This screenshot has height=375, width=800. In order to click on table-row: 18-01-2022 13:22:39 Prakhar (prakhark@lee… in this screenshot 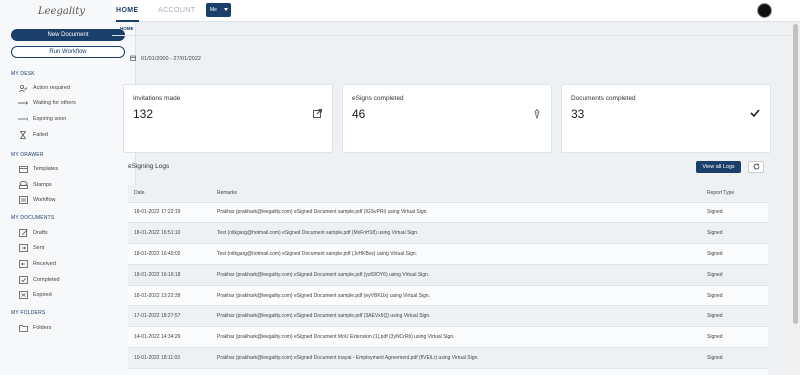, I will do `click(448, 295)`.